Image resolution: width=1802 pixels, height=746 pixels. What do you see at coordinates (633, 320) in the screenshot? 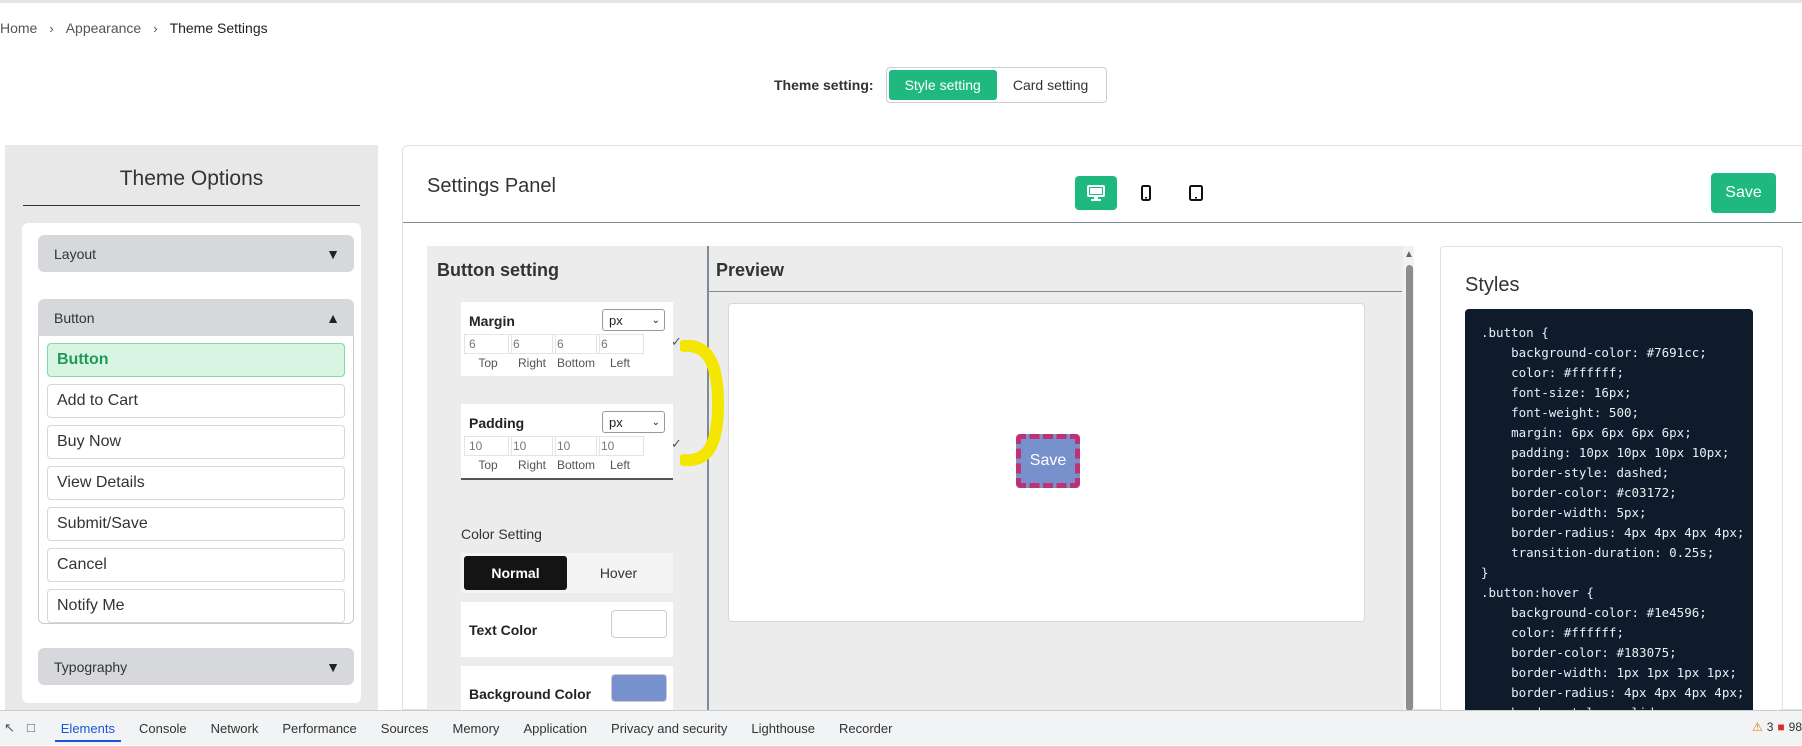
I see `margin-unit-select: px ⌄` at bounding box center [633, 320].